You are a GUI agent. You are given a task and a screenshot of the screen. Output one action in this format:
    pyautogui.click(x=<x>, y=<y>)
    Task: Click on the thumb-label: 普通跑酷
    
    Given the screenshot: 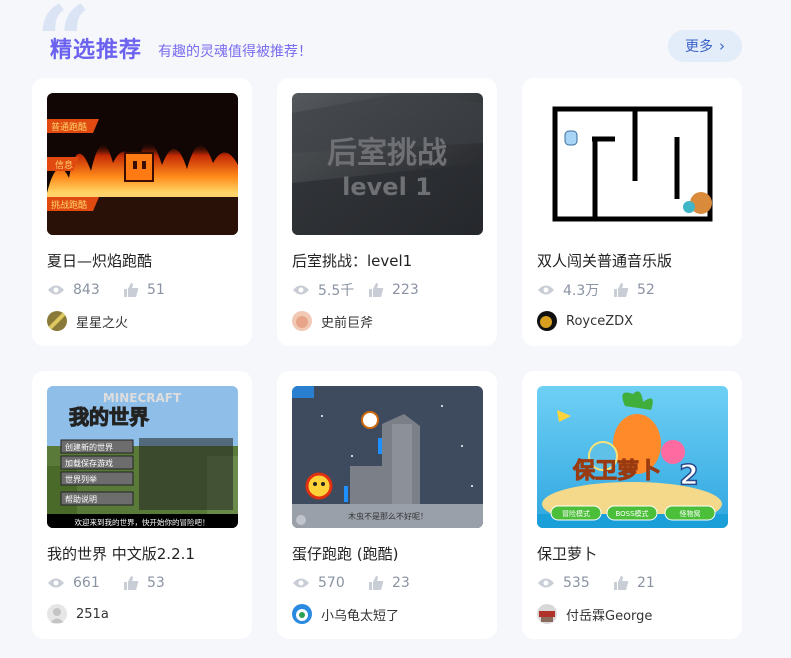 What is the action you would take?
    pyautogui.click(x=69, y=127)
    